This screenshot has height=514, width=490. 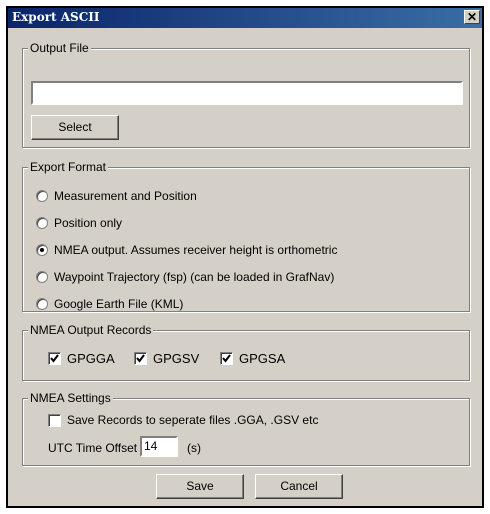 I want to click on utc-offset-unit: (s), so click(x=194, y=448).